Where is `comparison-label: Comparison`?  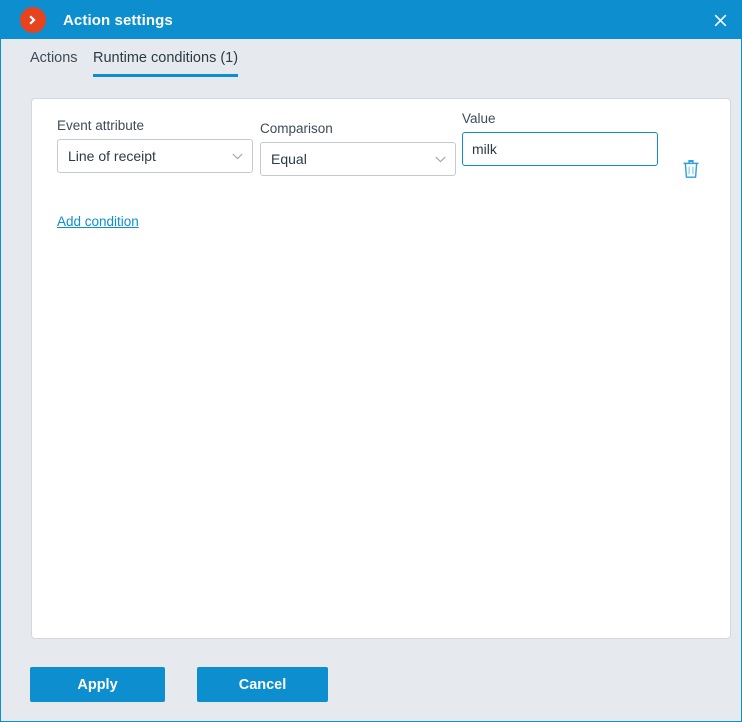 comparison-label: Comparison is located at coordinates (296, 128).